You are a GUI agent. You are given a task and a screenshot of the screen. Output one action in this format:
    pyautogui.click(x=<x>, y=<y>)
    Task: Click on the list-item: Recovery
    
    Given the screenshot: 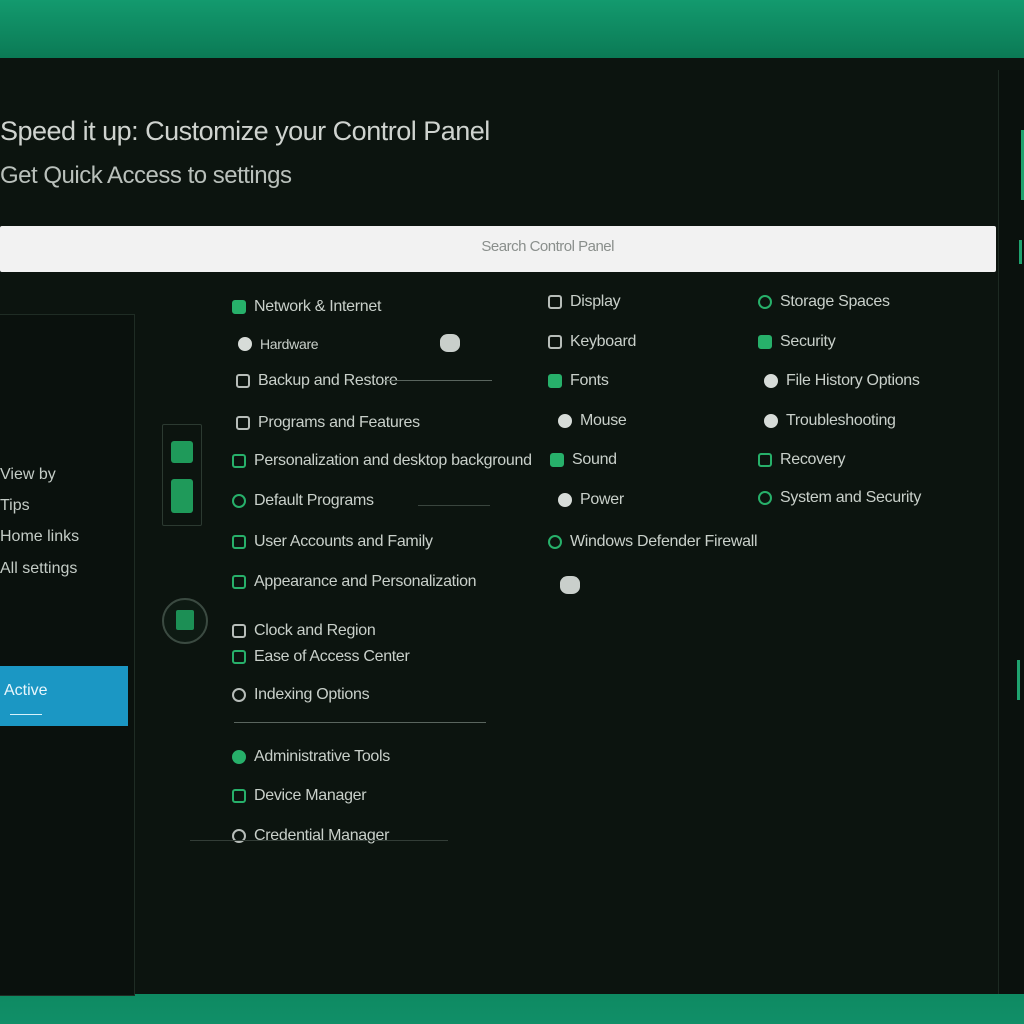 What is the action you would take?
    pyautogui.click(x=801, y=460)
    